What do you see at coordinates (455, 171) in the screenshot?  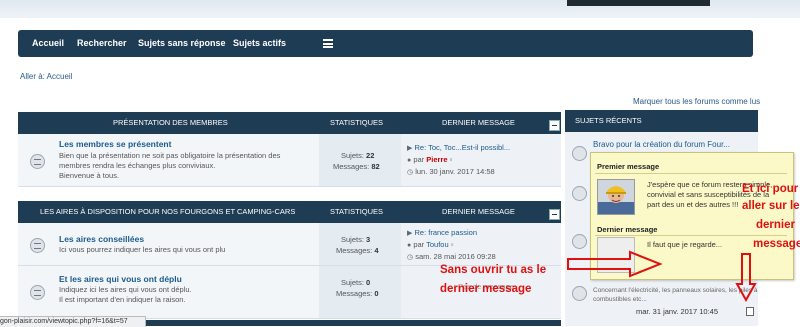 I see `last-post-date-text: lun. 30 janv. 2017 14:58` at bounding box center [455, 171].